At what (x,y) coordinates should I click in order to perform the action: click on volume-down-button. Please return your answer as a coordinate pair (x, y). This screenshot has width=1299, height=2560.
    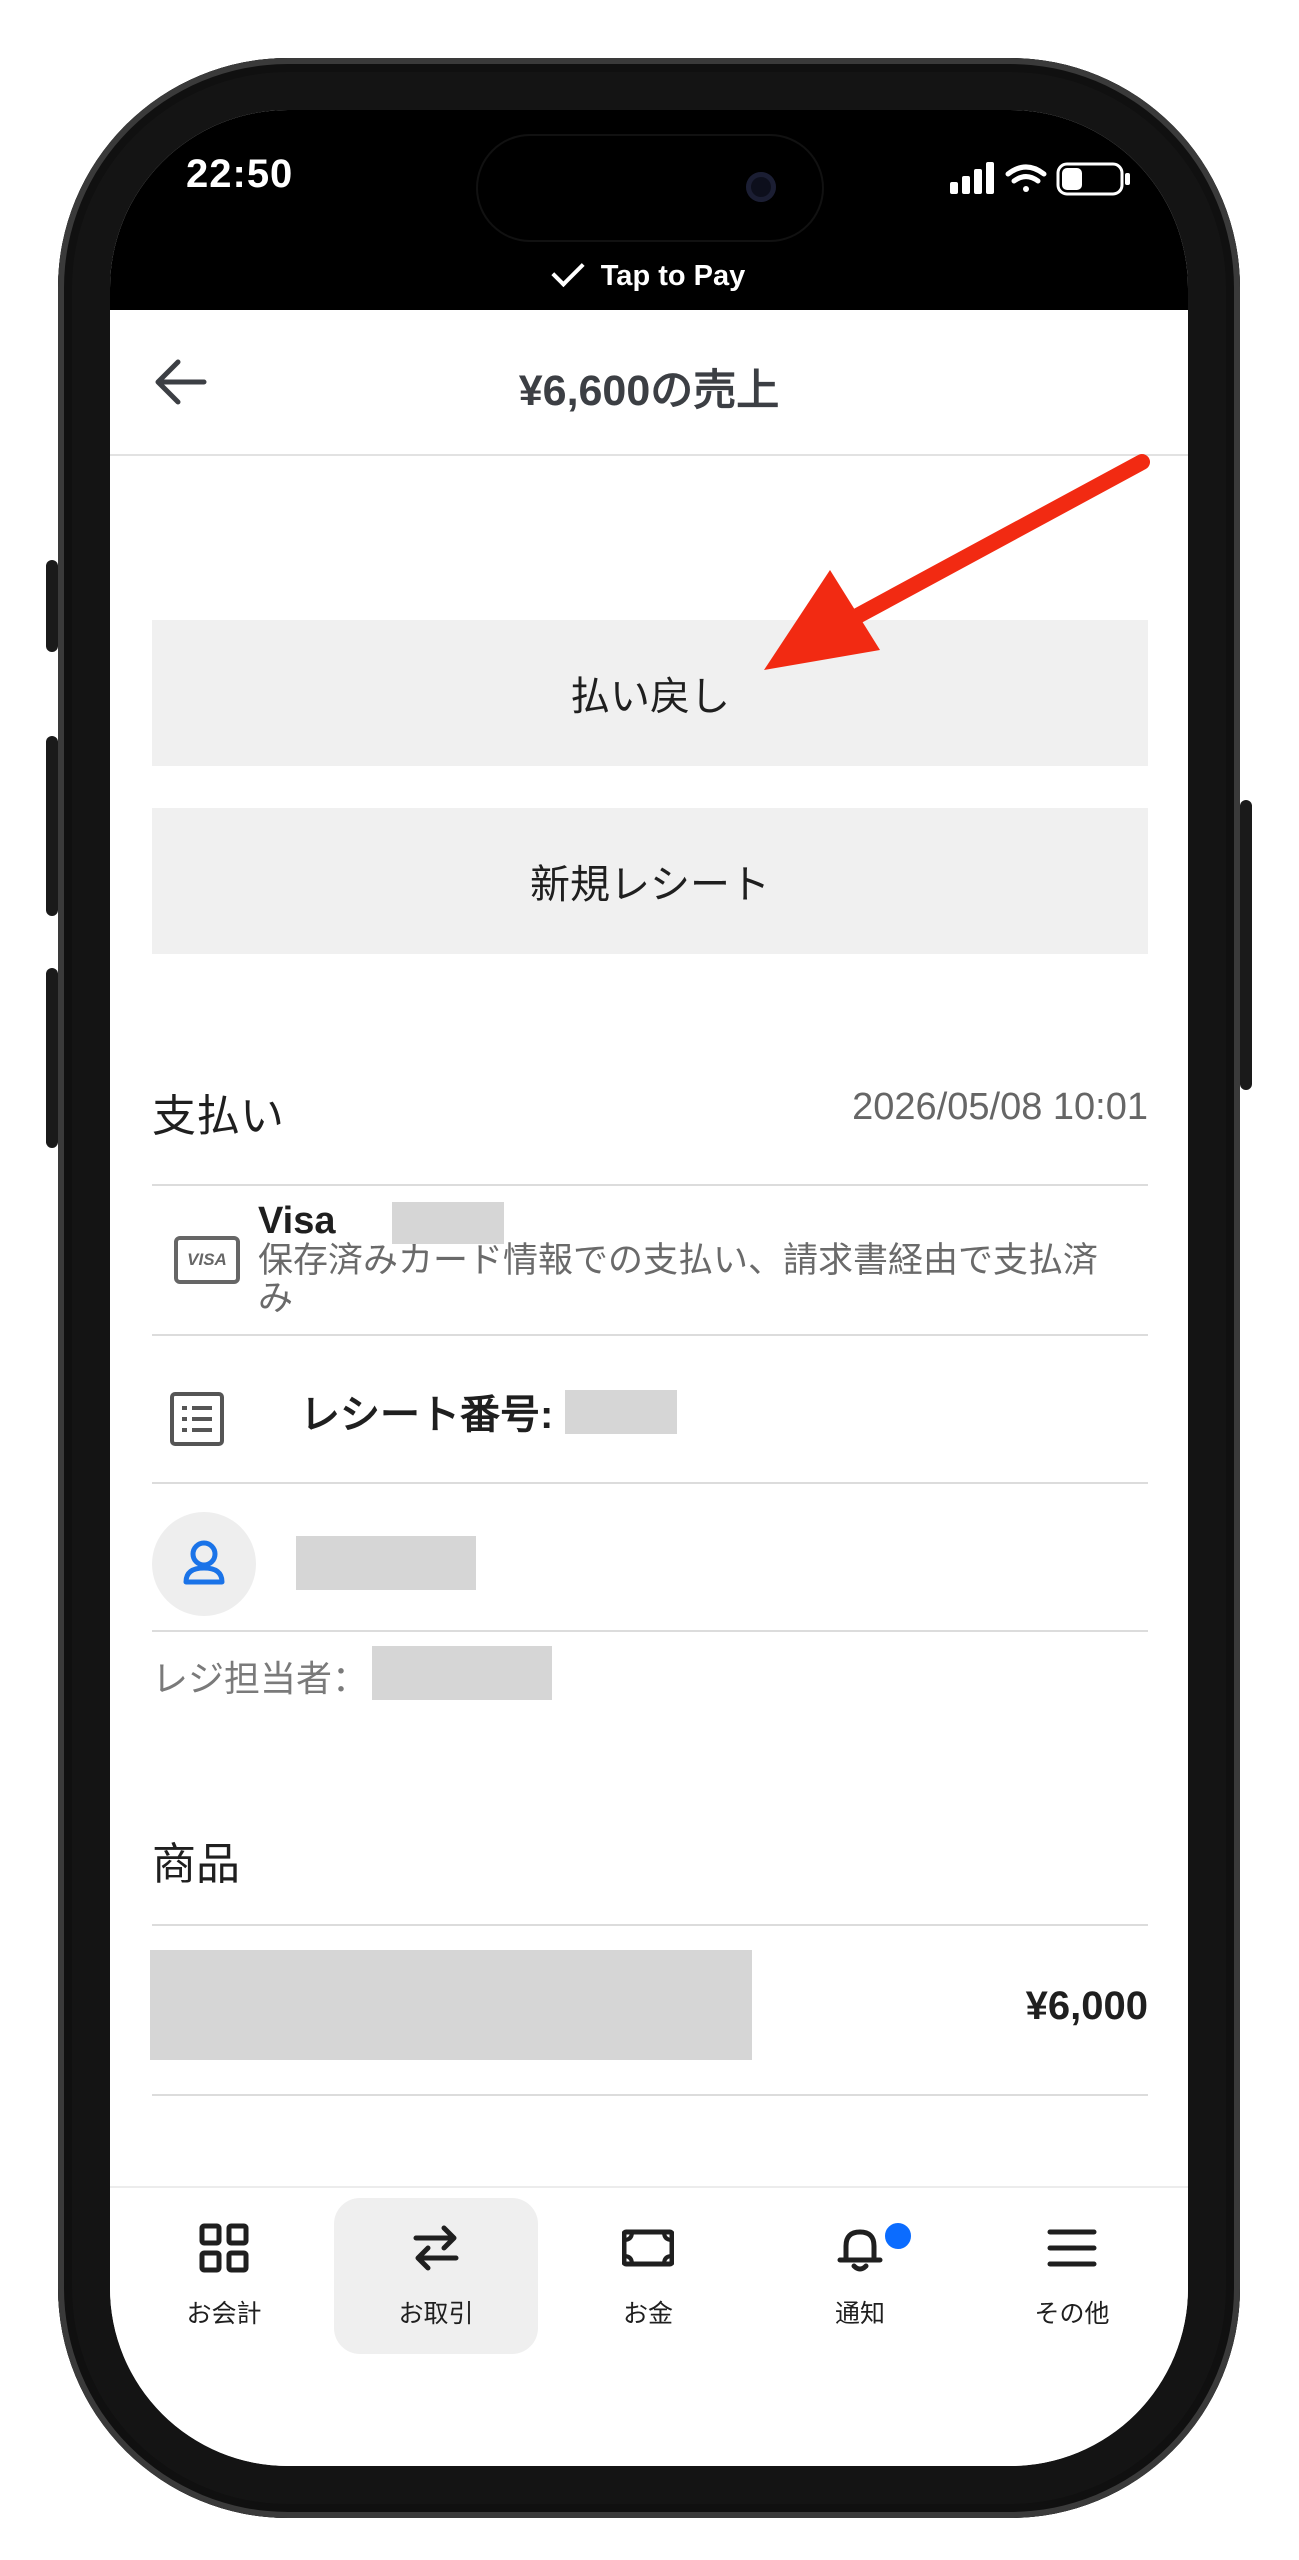
    Looking at the image, I should click on (52, 1058).